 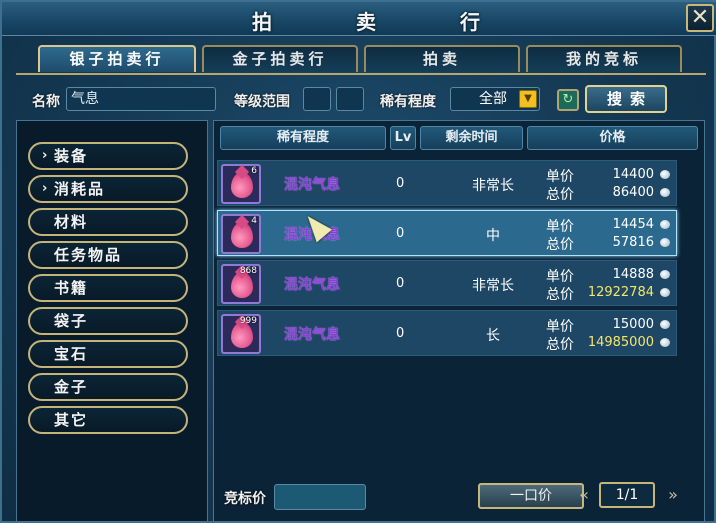 I want to click on name-label: 名称, so click(x=46, y=102).